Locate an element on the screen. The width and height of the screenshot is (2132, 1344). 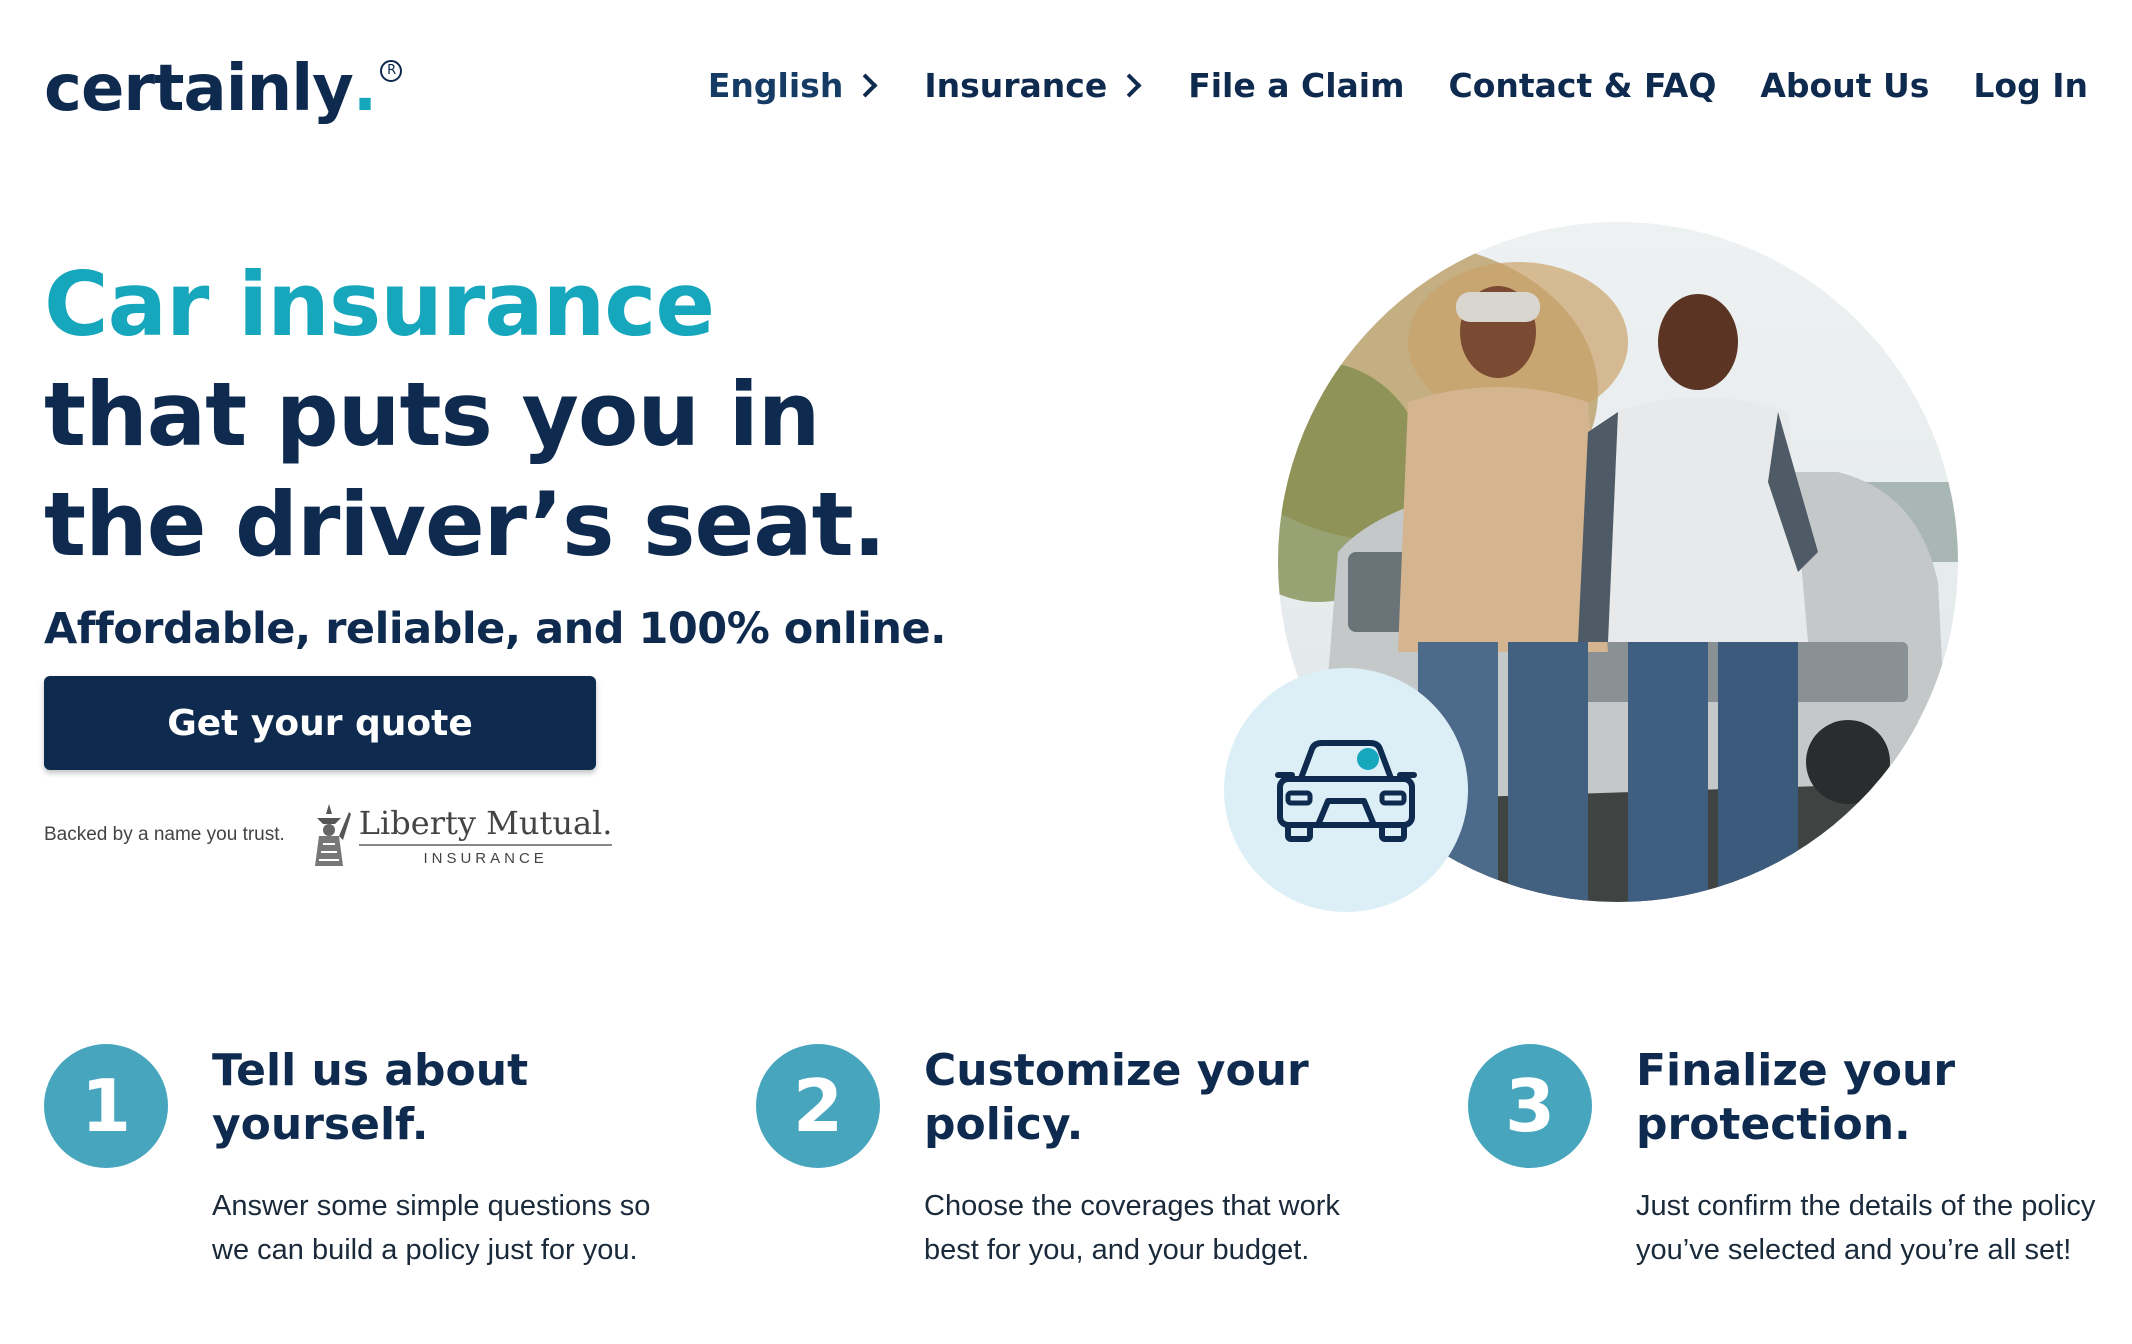
step-number-badge: 1 is located at coordinates (106, 1106).